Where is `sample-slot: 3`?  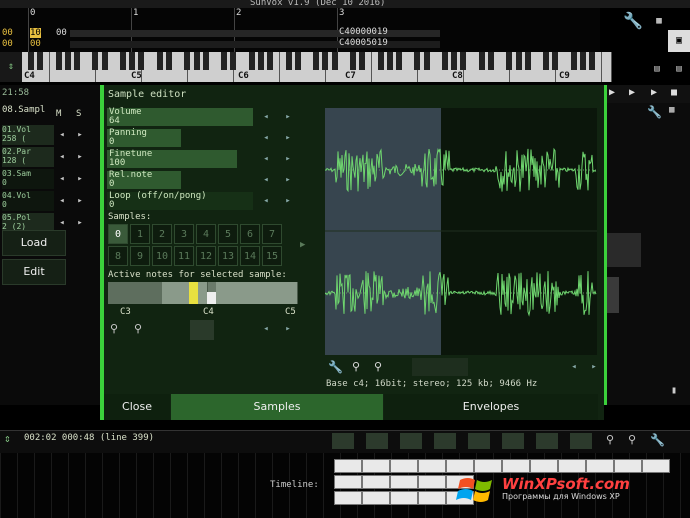 sample-slot: 3 is located at coordinates (184, 234).